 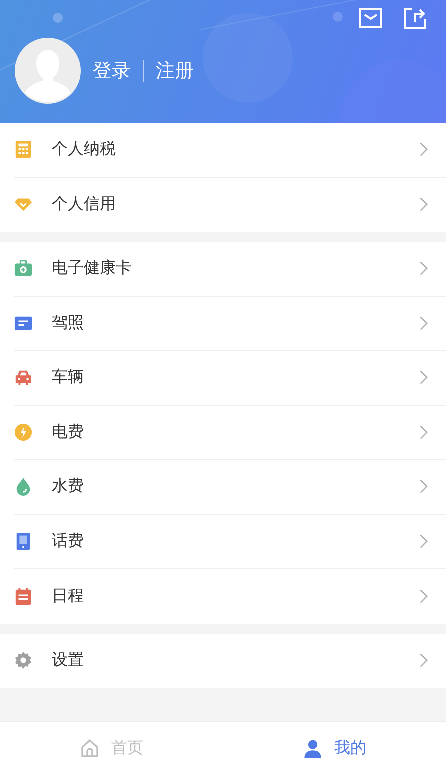 I want to click on share-icon, so click(x=415, y=18).